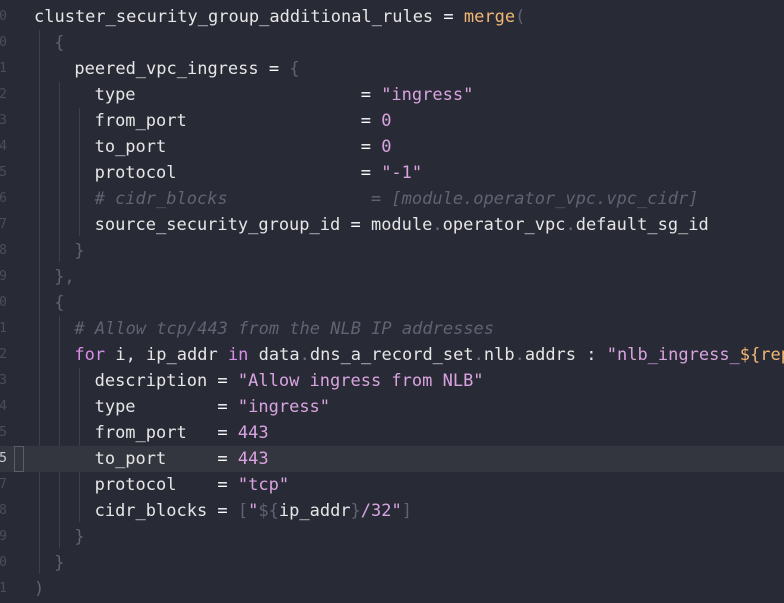  Describe the element at coordinates (392, 459) in the screenshot. I see `code-line-current: 5 to_port = 443` at that location.